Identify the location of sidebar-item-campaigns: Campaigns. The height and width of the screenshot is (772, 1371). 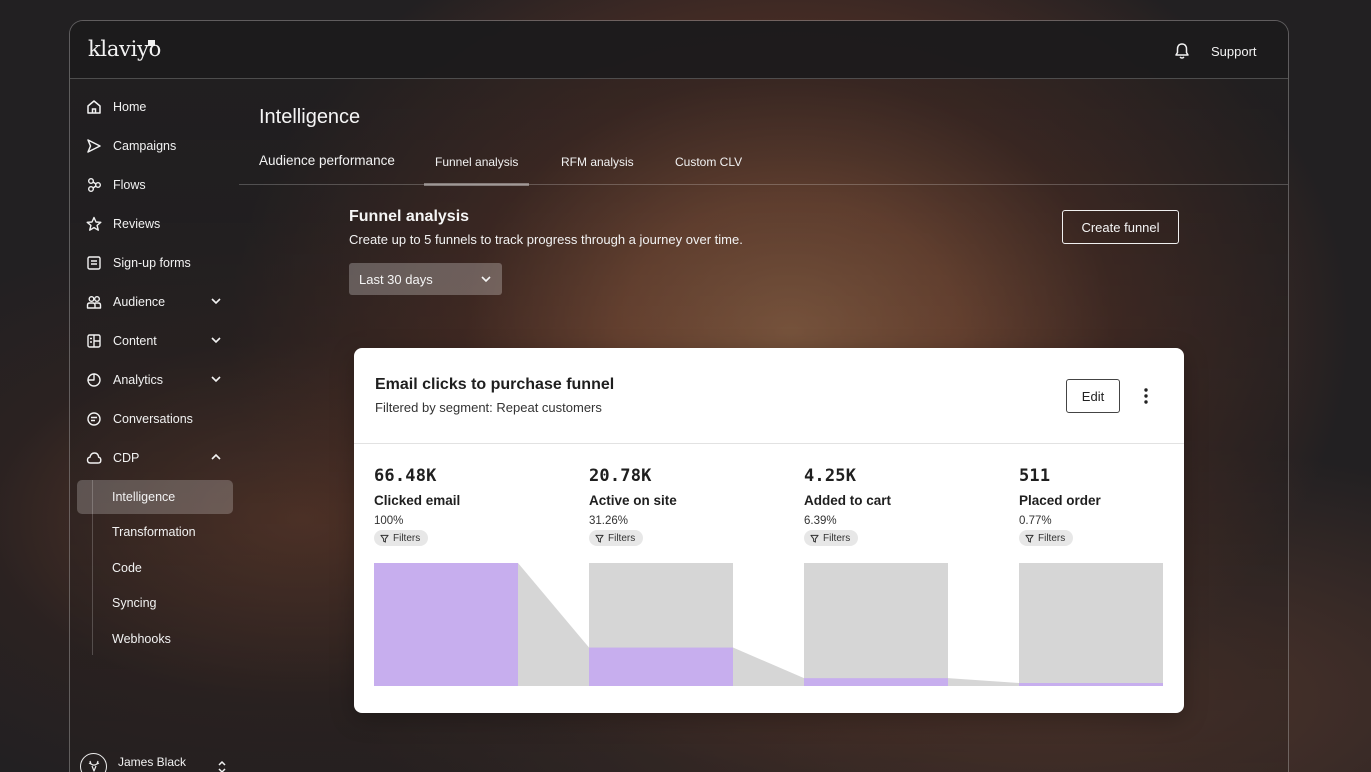
(155, 146).